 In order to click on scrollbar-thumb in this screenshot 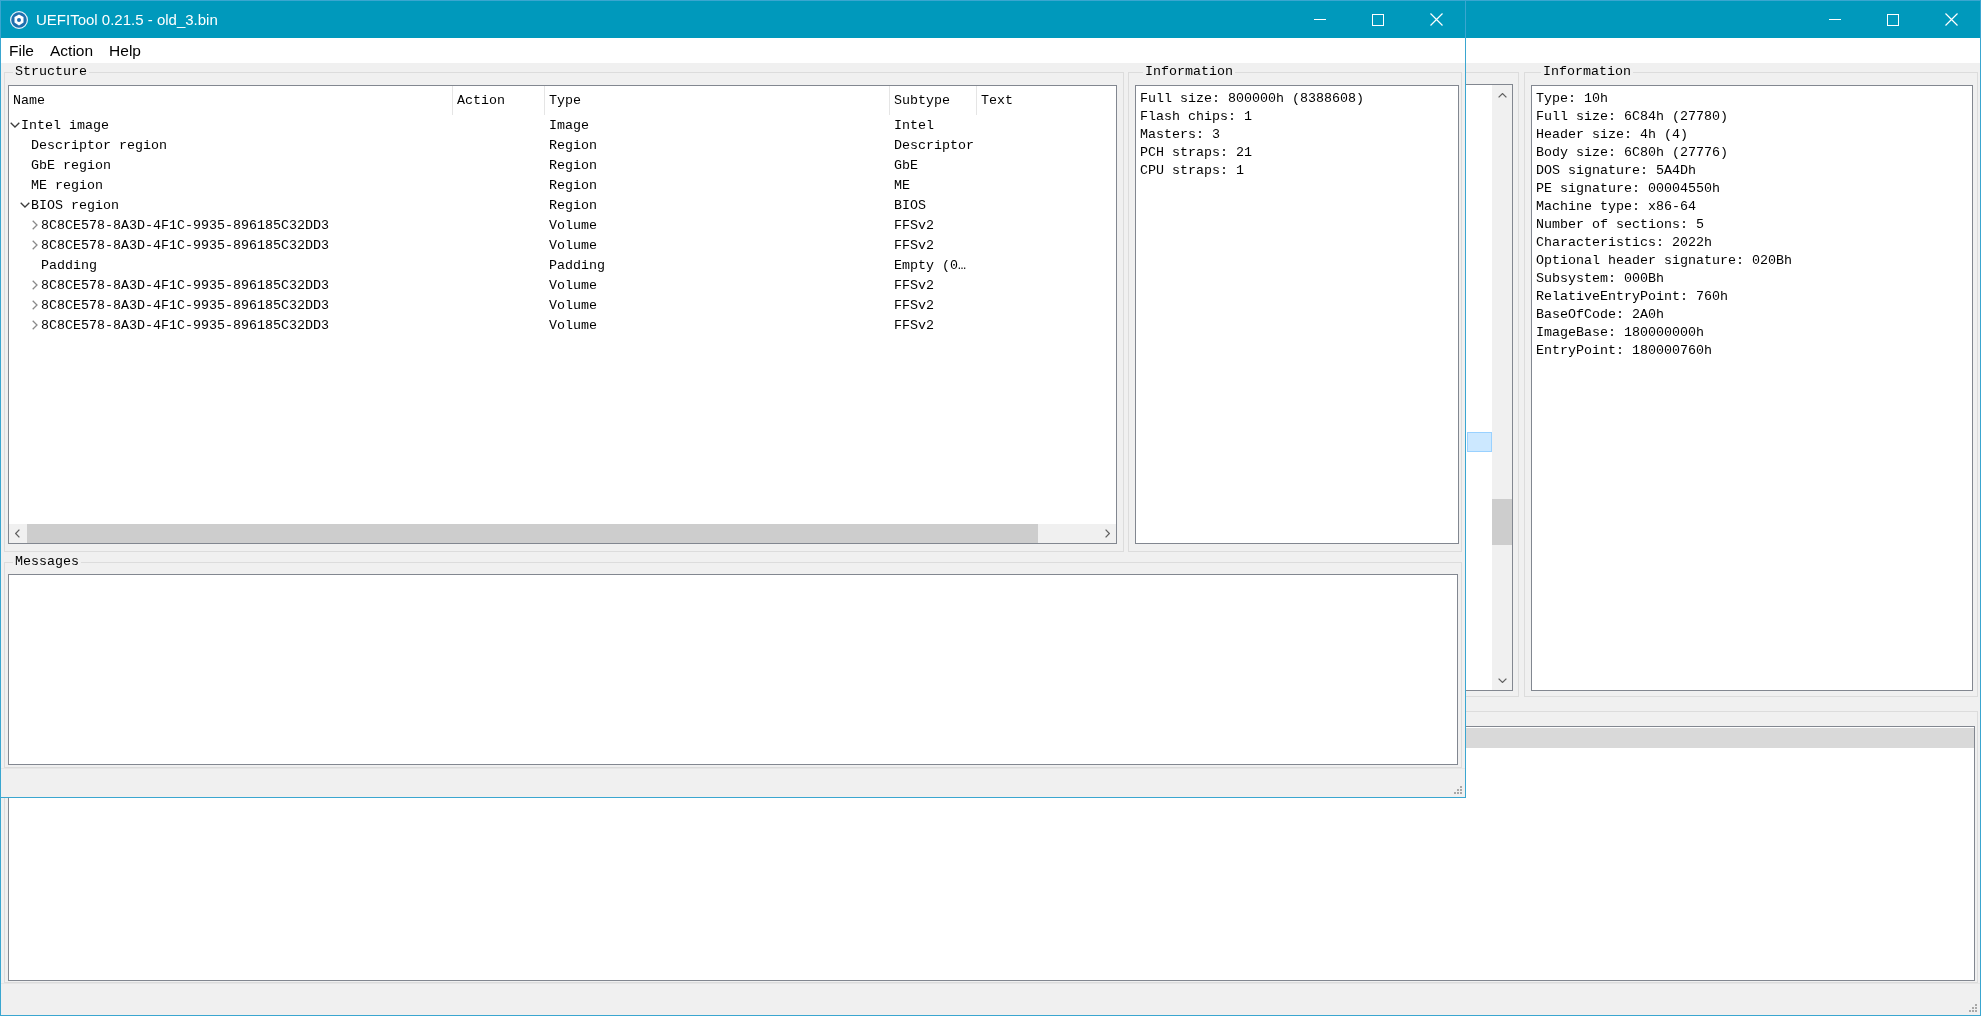, I will do `click(1502, 522)`.